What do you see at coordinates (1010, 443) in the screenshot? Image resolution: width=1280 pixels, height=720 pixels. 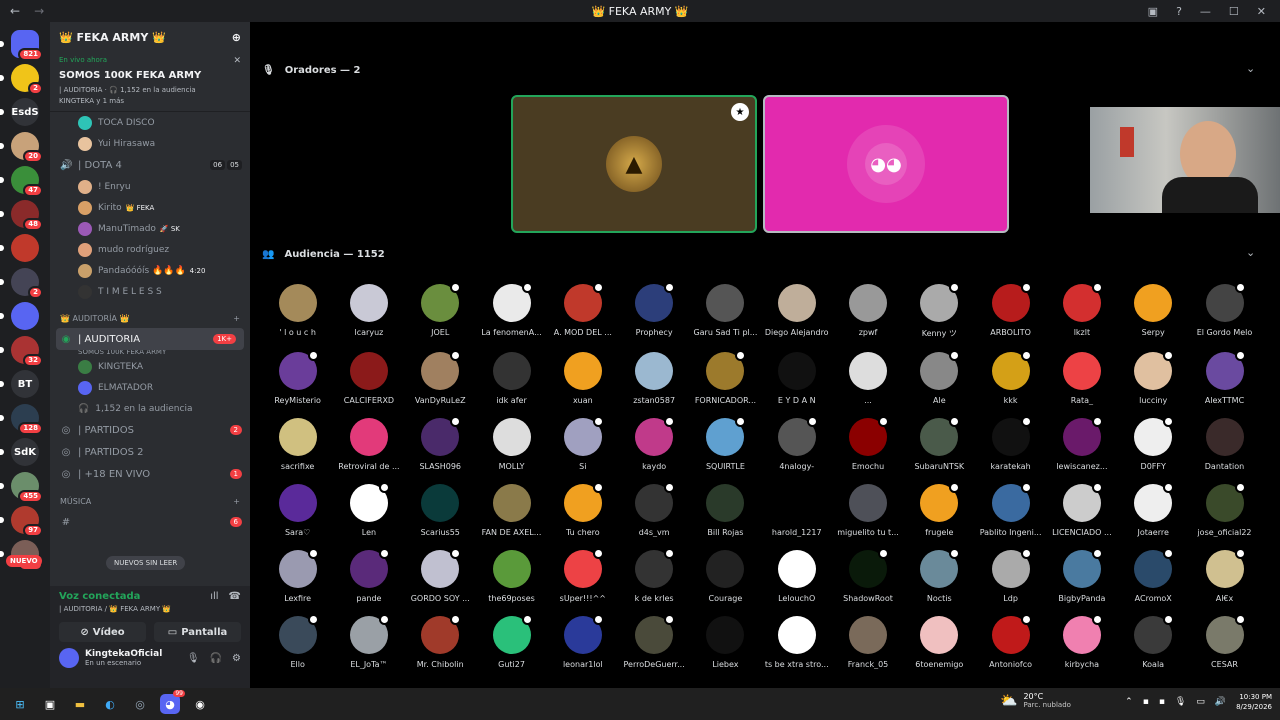 I see `audience-member: karatekah` at bounding box center [1010, 443].